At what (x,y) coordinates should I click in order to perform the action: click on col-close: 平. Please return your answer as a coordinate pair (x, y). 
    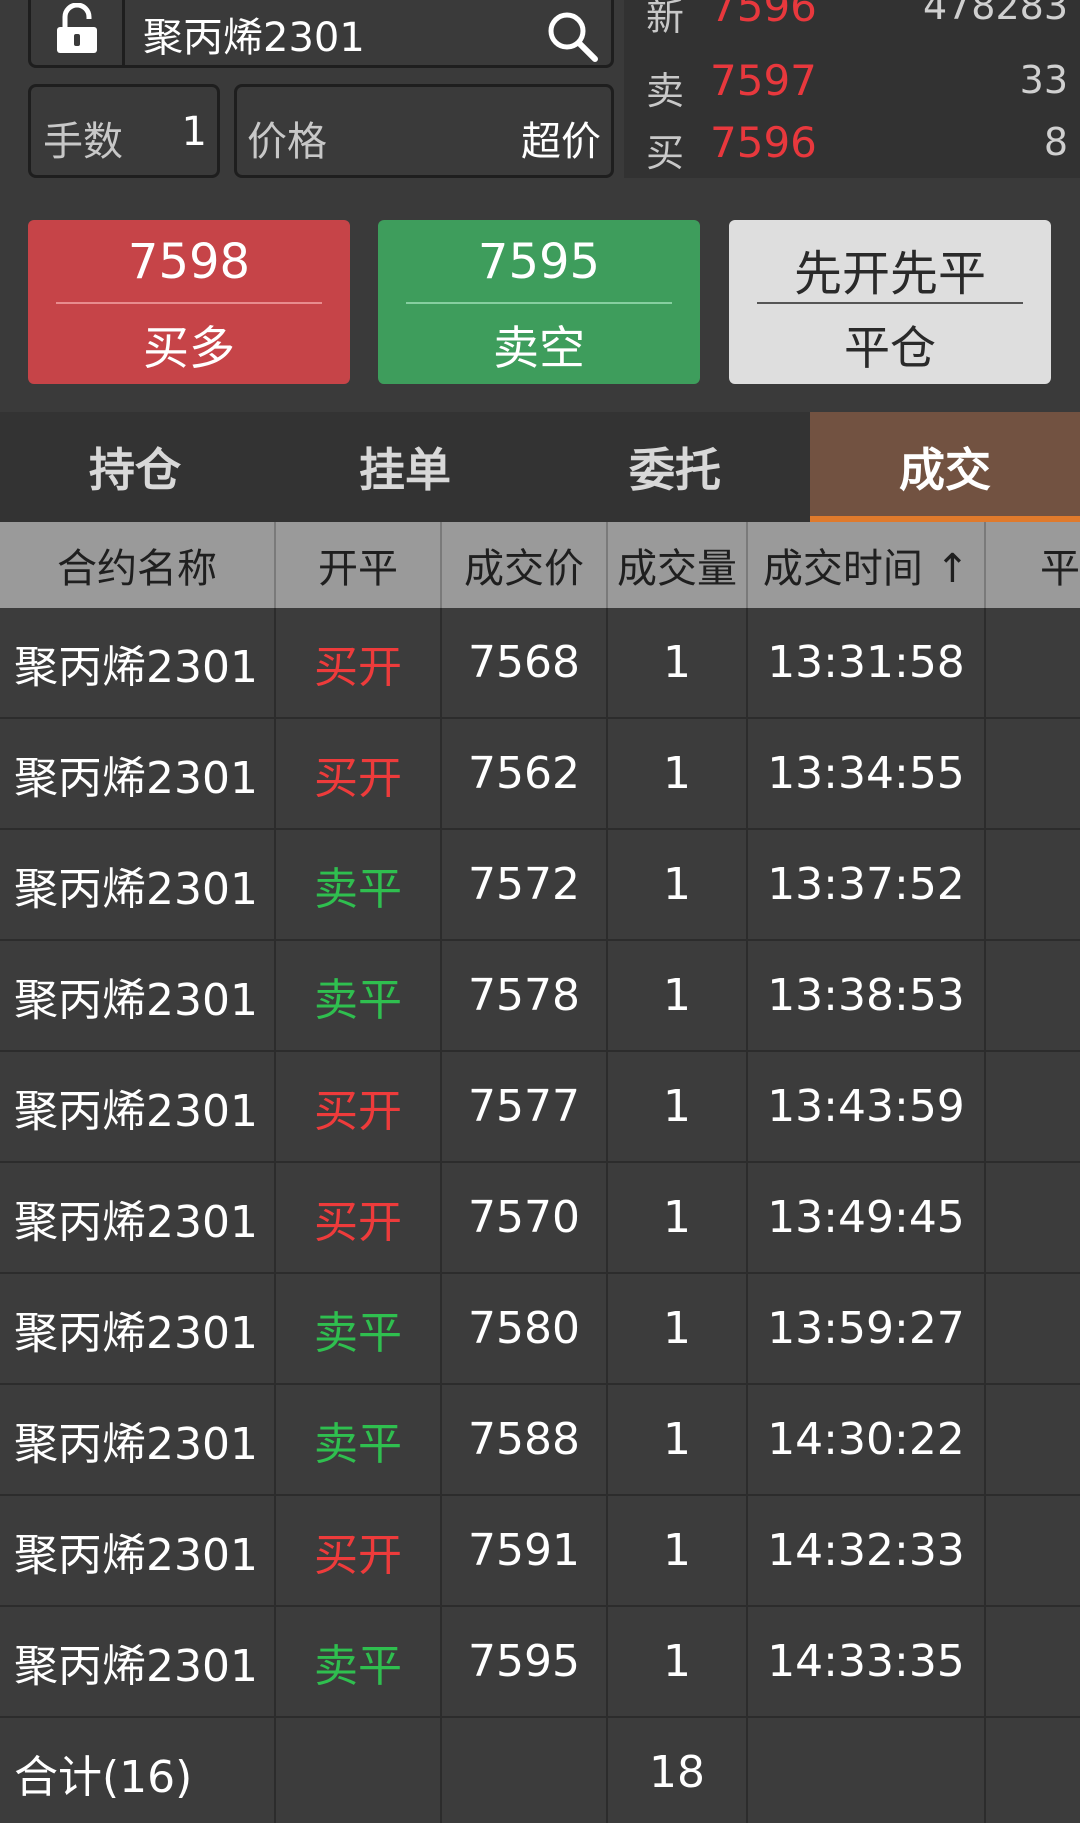
    Looking at the image, I should click on (1033, 565).